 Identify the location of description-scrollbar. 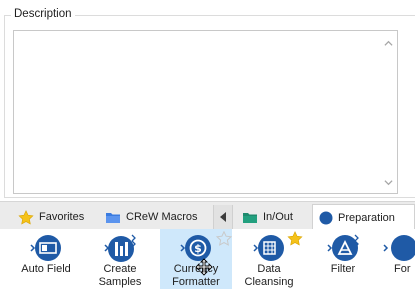
(388, 112).